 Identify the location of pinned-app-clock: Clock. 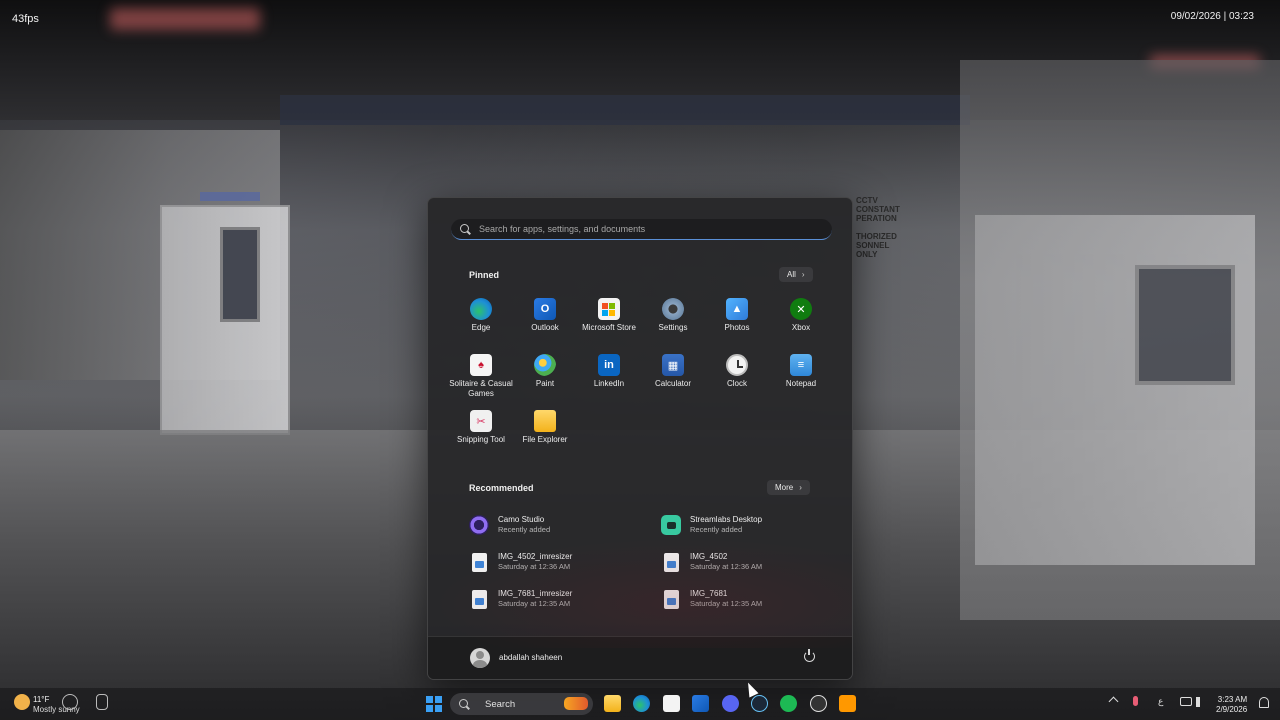
(737, 376).